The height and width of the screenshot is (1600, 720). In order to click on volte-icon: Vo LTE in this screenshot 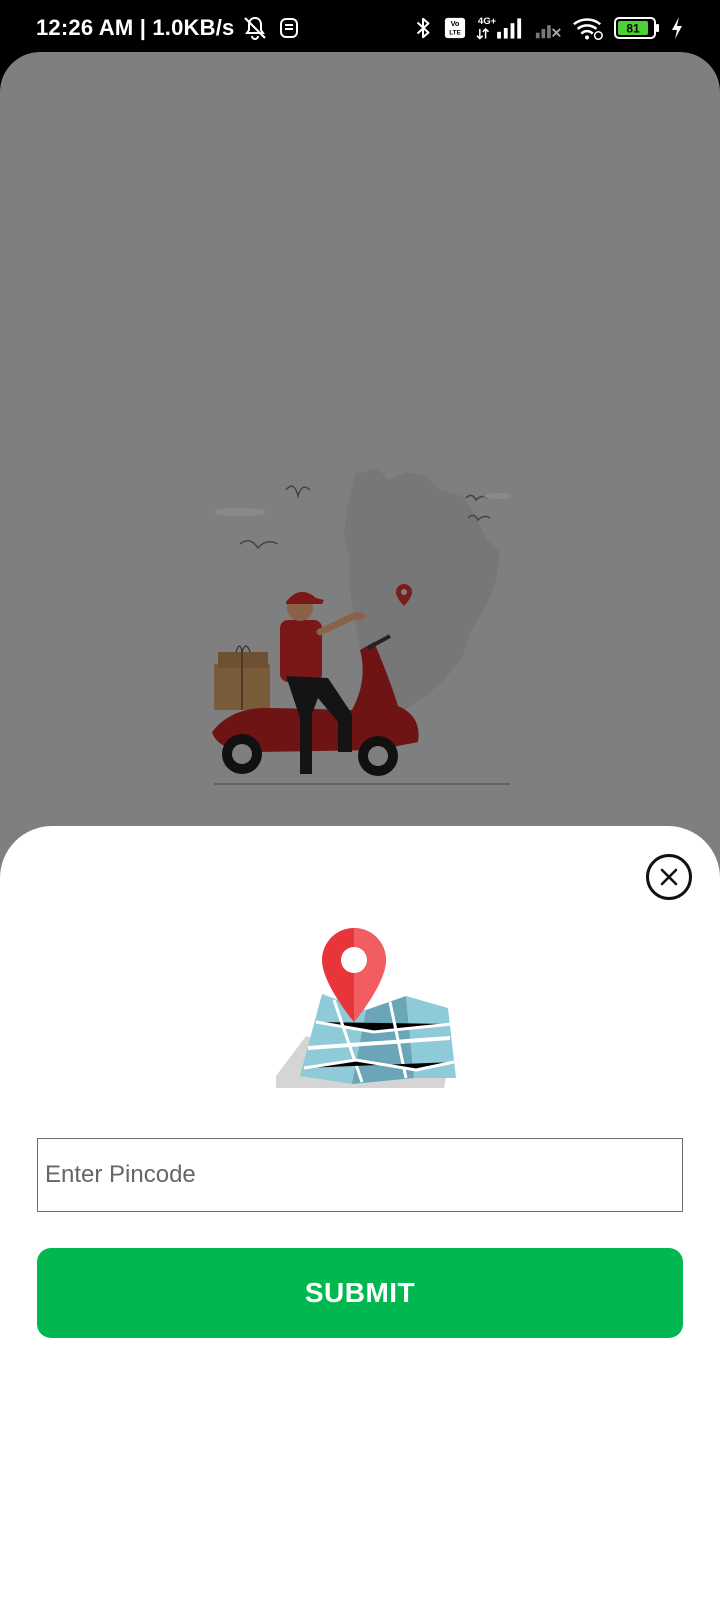, I will do `click(455, 28)`.